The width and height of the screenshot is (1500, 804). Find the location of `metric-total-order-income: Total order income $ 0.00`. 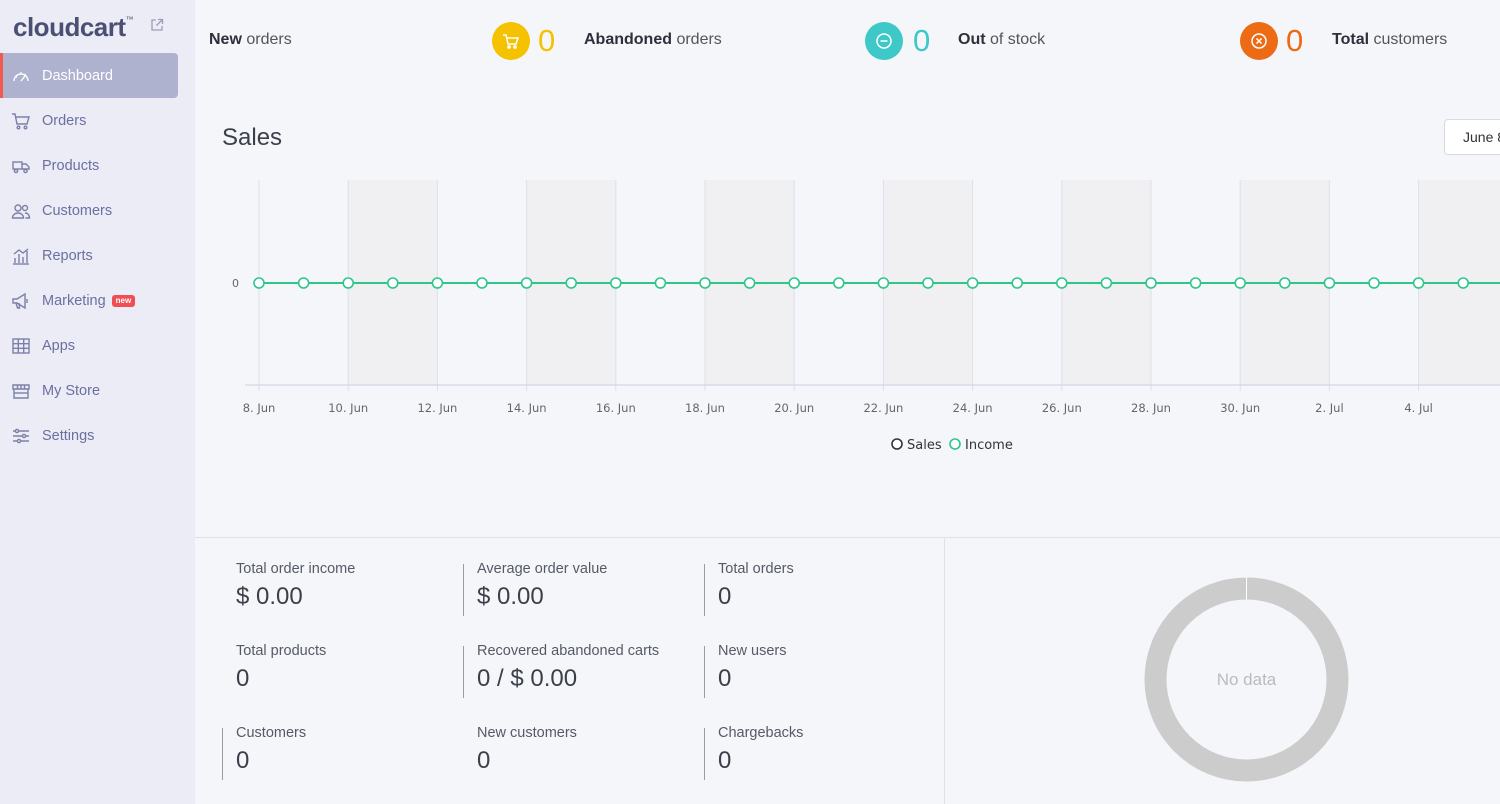

metric-total-order-income: Total order income $ 0.00 is located at coordinates (295, 586).